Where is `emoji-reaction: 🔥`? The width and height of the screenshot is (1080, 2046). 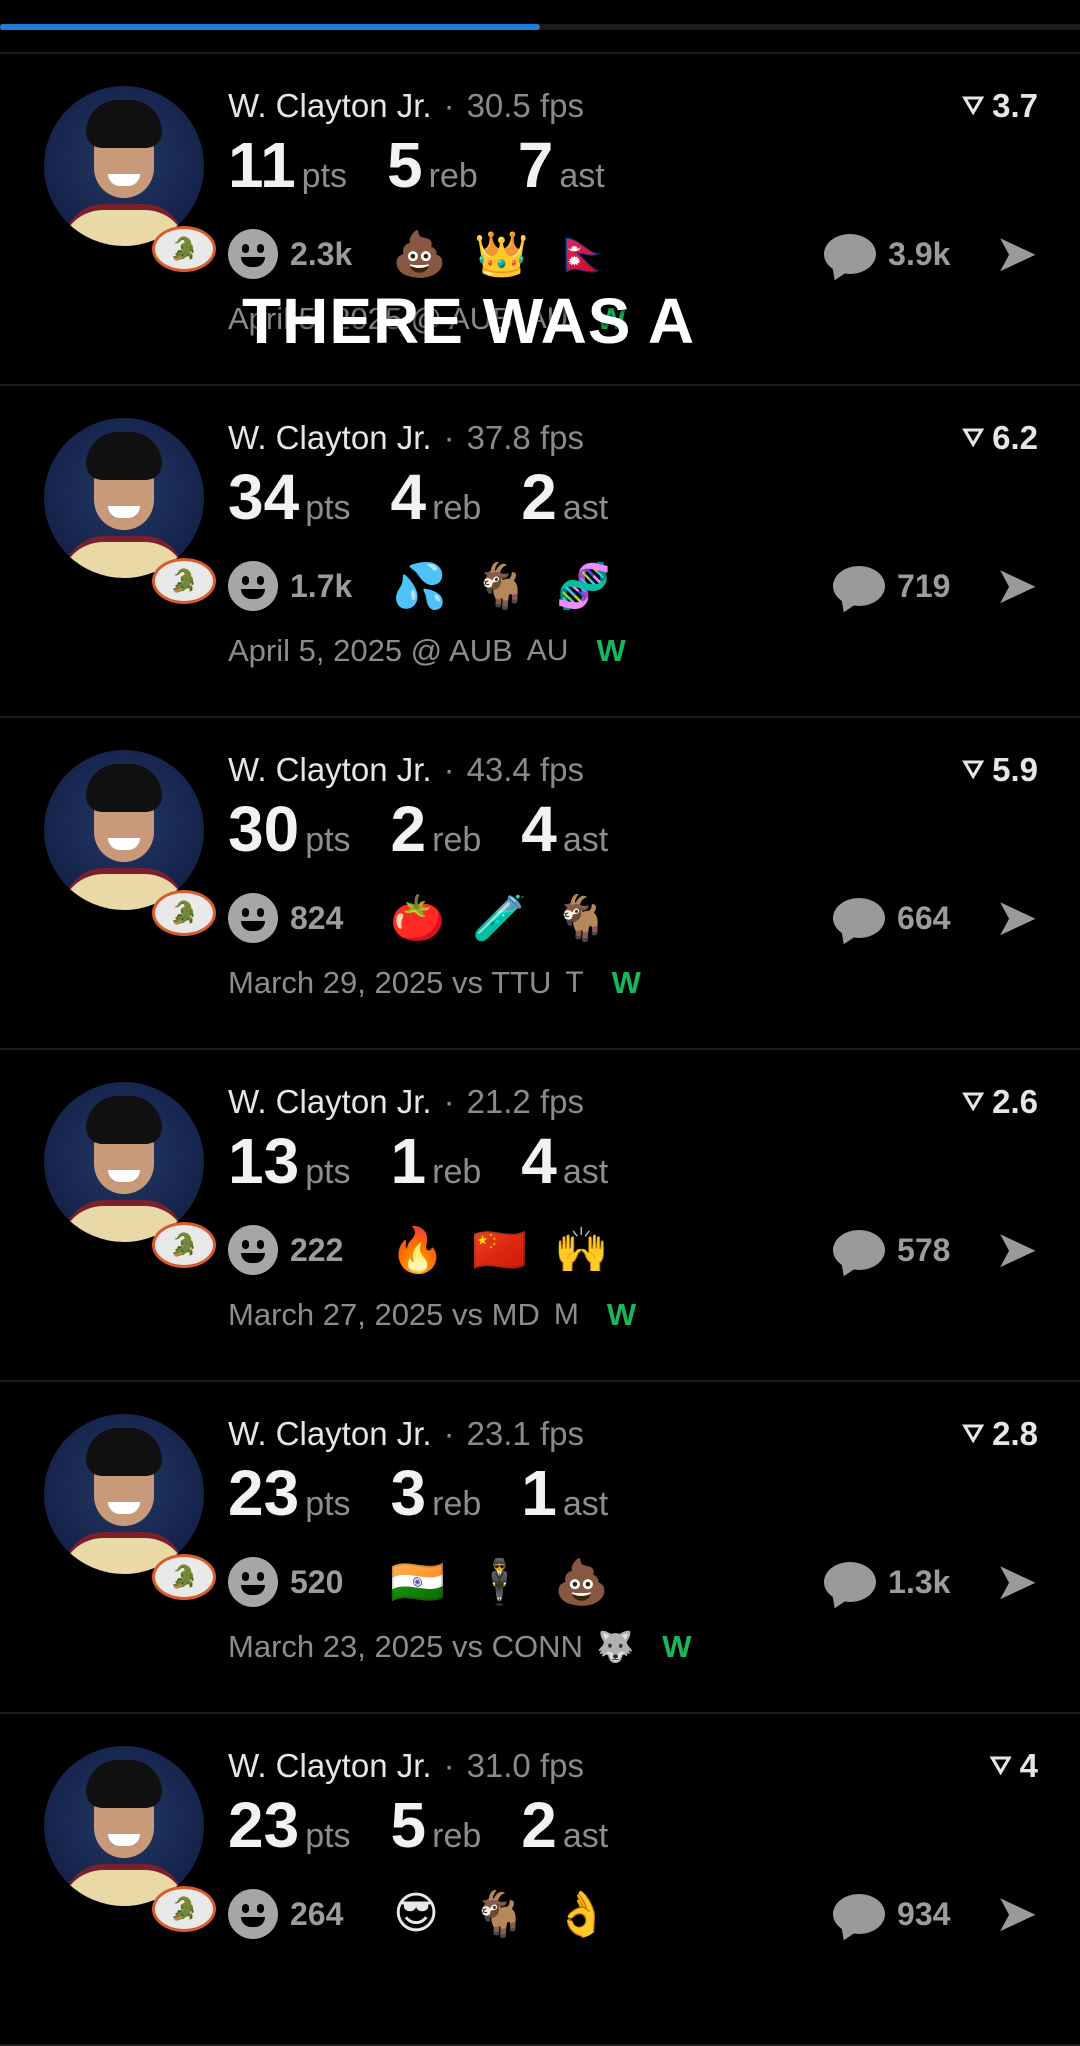
emoji-reaction: 🔥 is located at coordinates (417, 1250).